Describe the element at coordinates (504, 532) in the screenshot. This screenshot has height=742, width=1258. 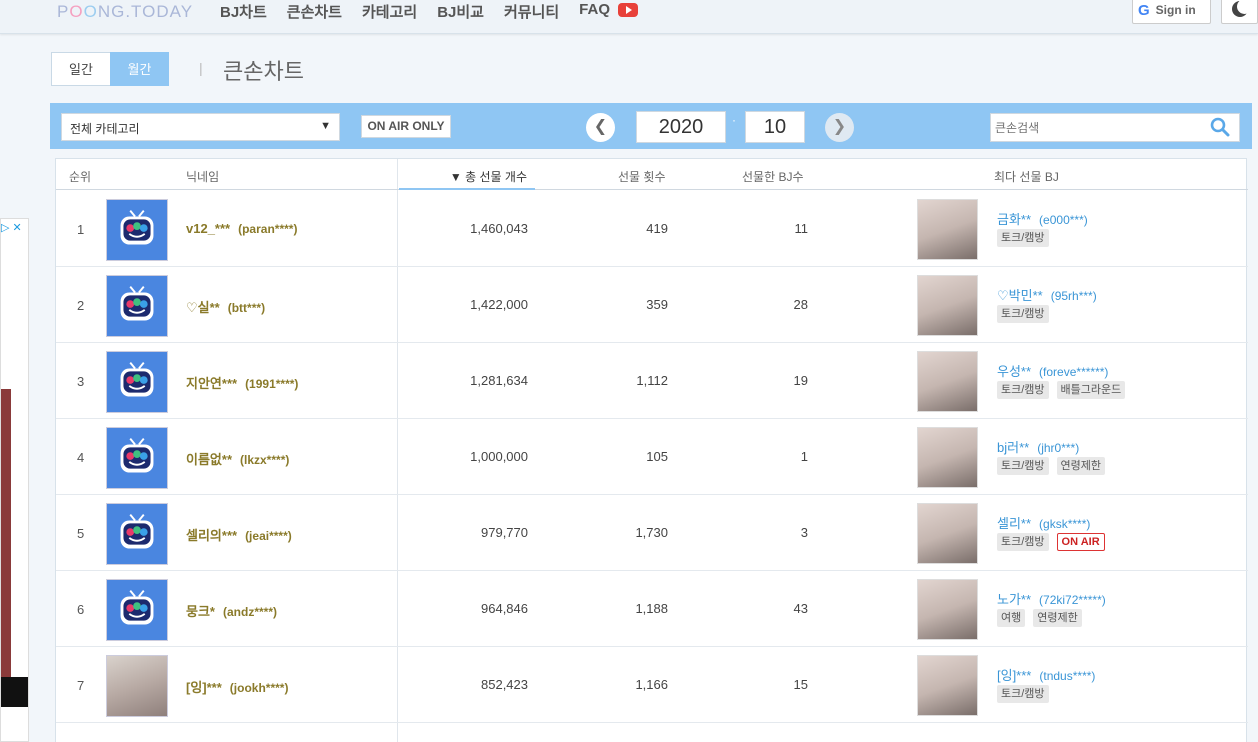
I see `total-gifts: 979,770` at that location.